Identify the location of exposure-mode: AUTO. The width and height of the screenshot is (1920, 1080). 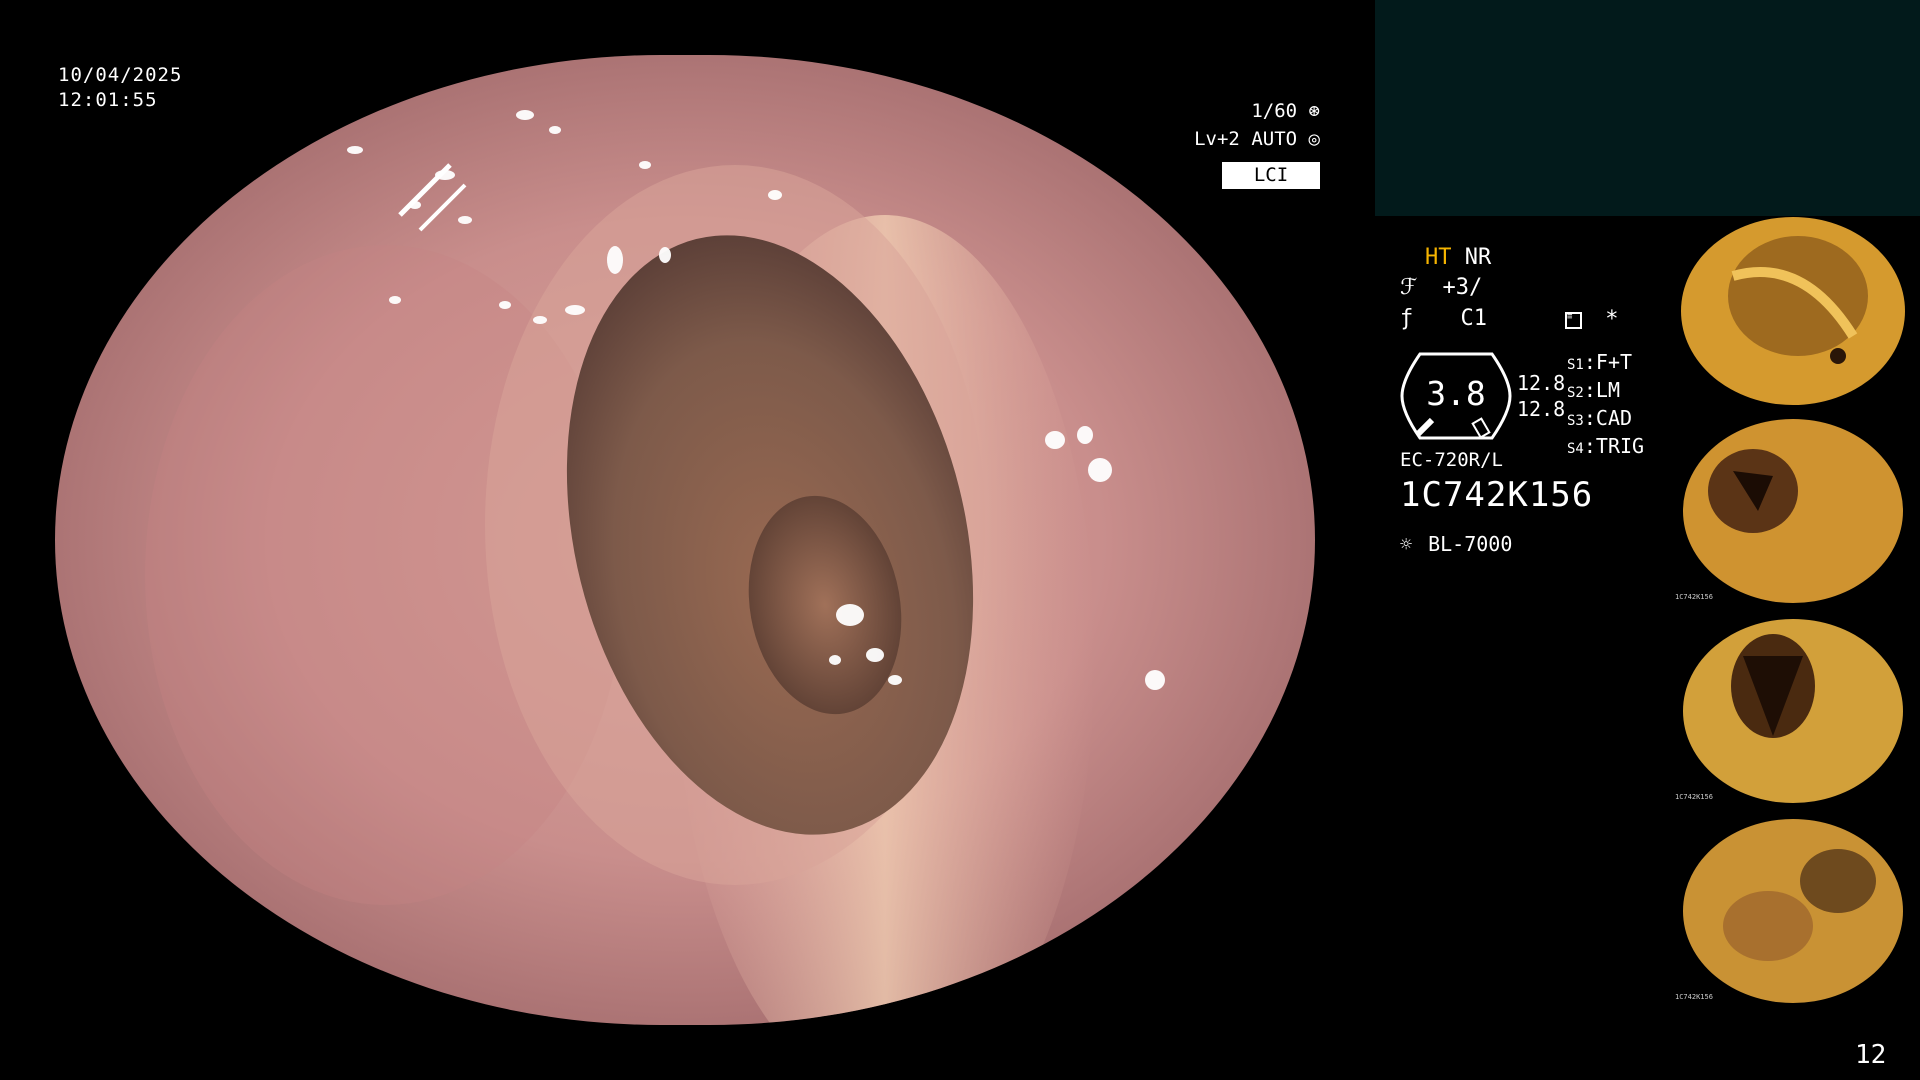
(1274, 139).